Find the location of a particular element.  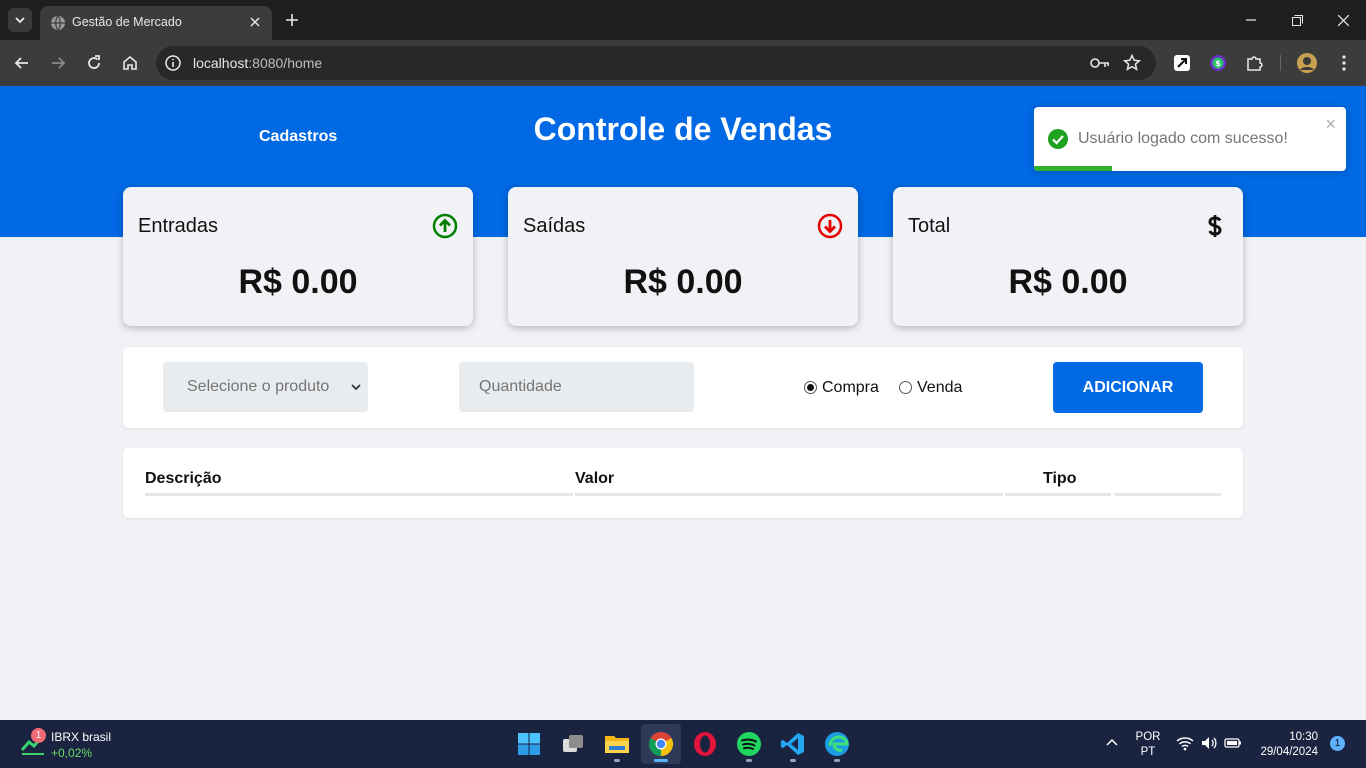

wifi-icon is located at coordinates (1185, 743).